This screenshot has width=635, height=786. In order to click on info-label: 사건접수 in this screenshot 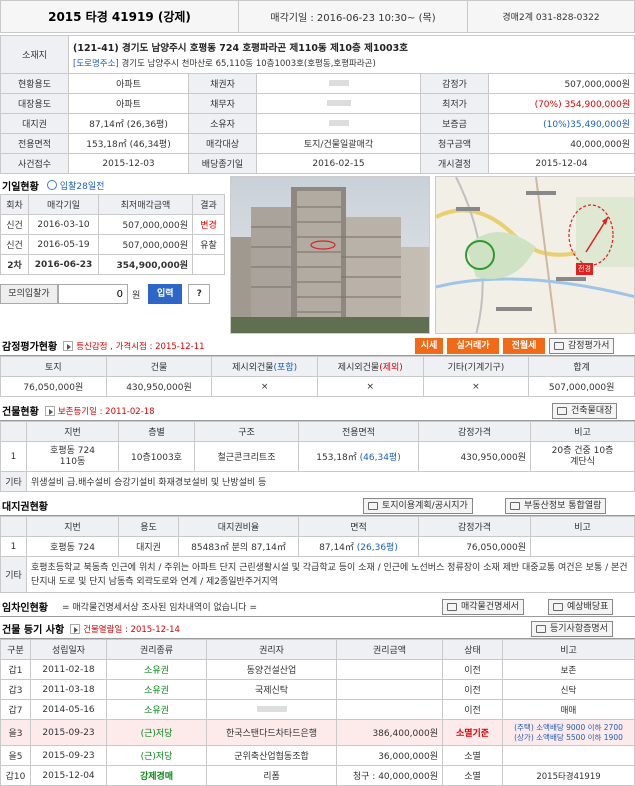, I will do `click(34, 163)`.